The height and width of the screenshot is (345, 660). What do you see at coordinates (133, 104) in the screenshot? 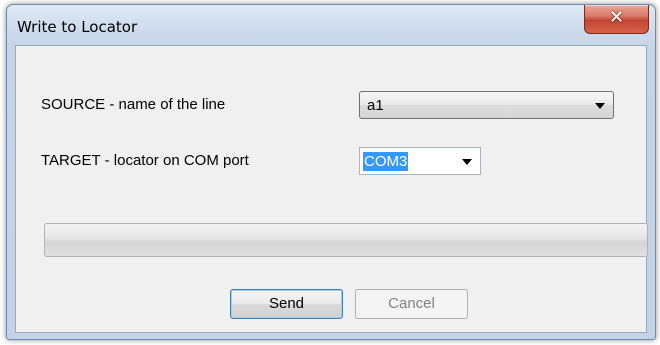
I see `source-label: SOURCE - name of the line` at bounding box center [133, 104].